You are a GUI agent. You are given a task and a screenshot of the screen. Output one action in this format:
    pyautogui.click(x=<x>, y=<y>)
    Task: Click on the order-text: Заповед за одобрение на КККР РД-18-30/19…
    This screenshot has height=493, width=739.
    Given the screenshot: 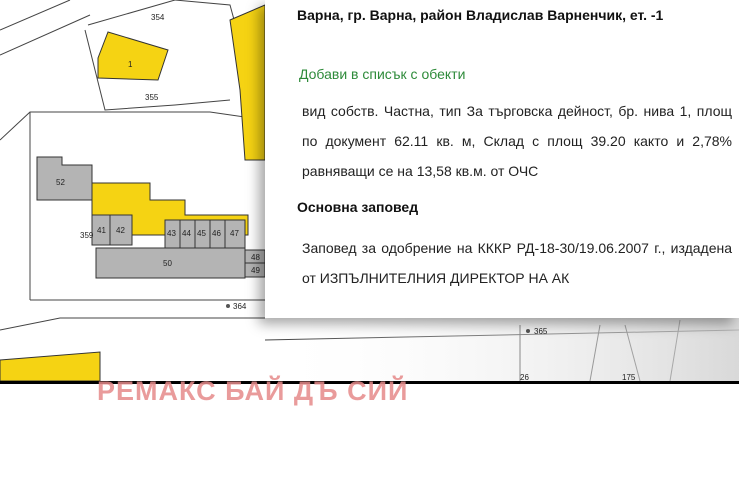 What is the action you would take?
    pyautogui.click(x=517, y=263)
    